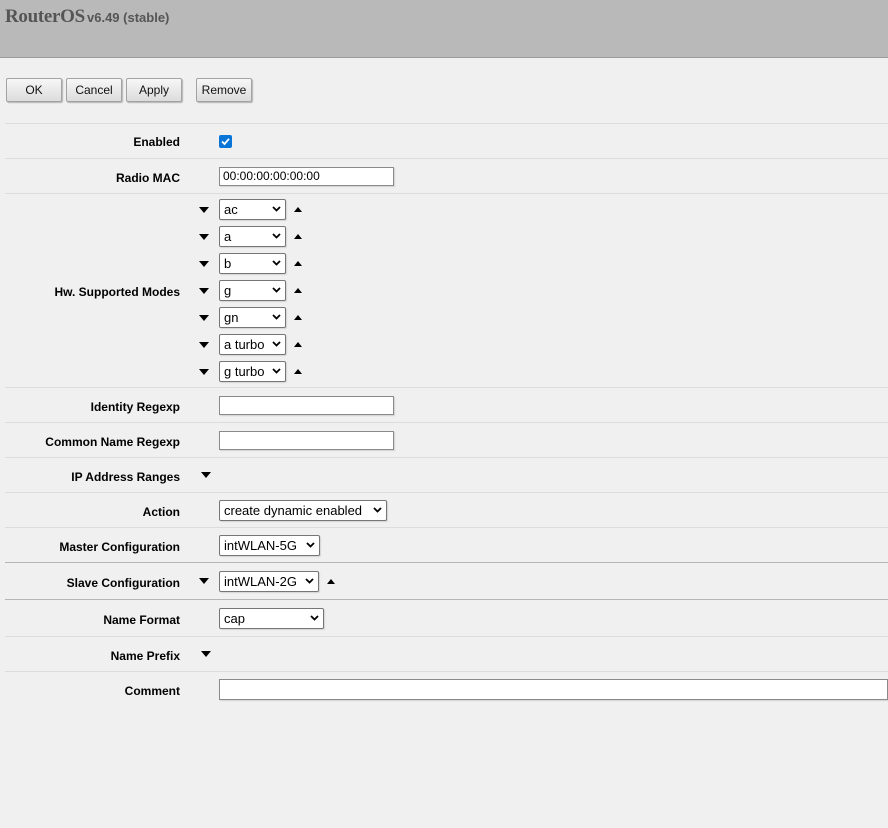 The height and width of the screenshot is (828, 888). What do you see at coordinates (303, 510) in the screenshot?
I see `action-select: create dynamic enabled` at bounding box center [303, 510].